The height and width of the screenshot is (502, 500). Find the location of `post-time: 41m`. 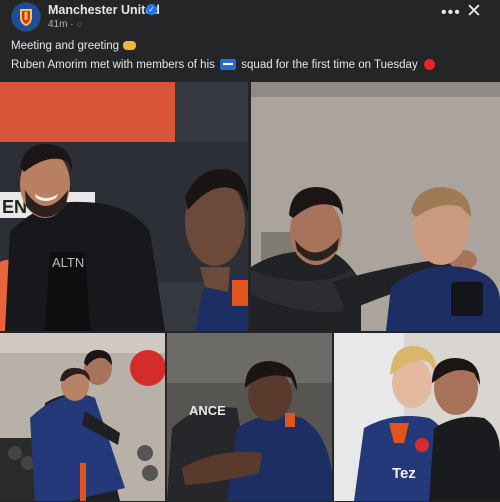

post-time: 41m is located at coordinates (57, 24).